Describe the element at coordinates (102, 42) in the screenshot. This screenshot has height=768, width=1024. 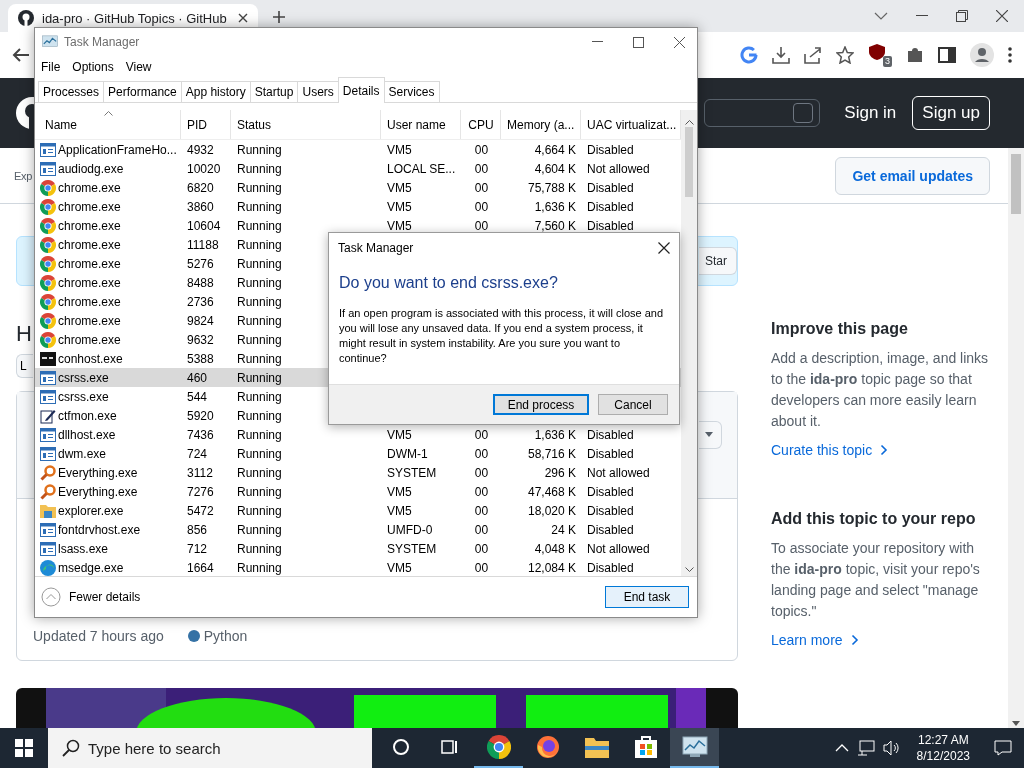
I see `window-title: Task Manager` at that location.